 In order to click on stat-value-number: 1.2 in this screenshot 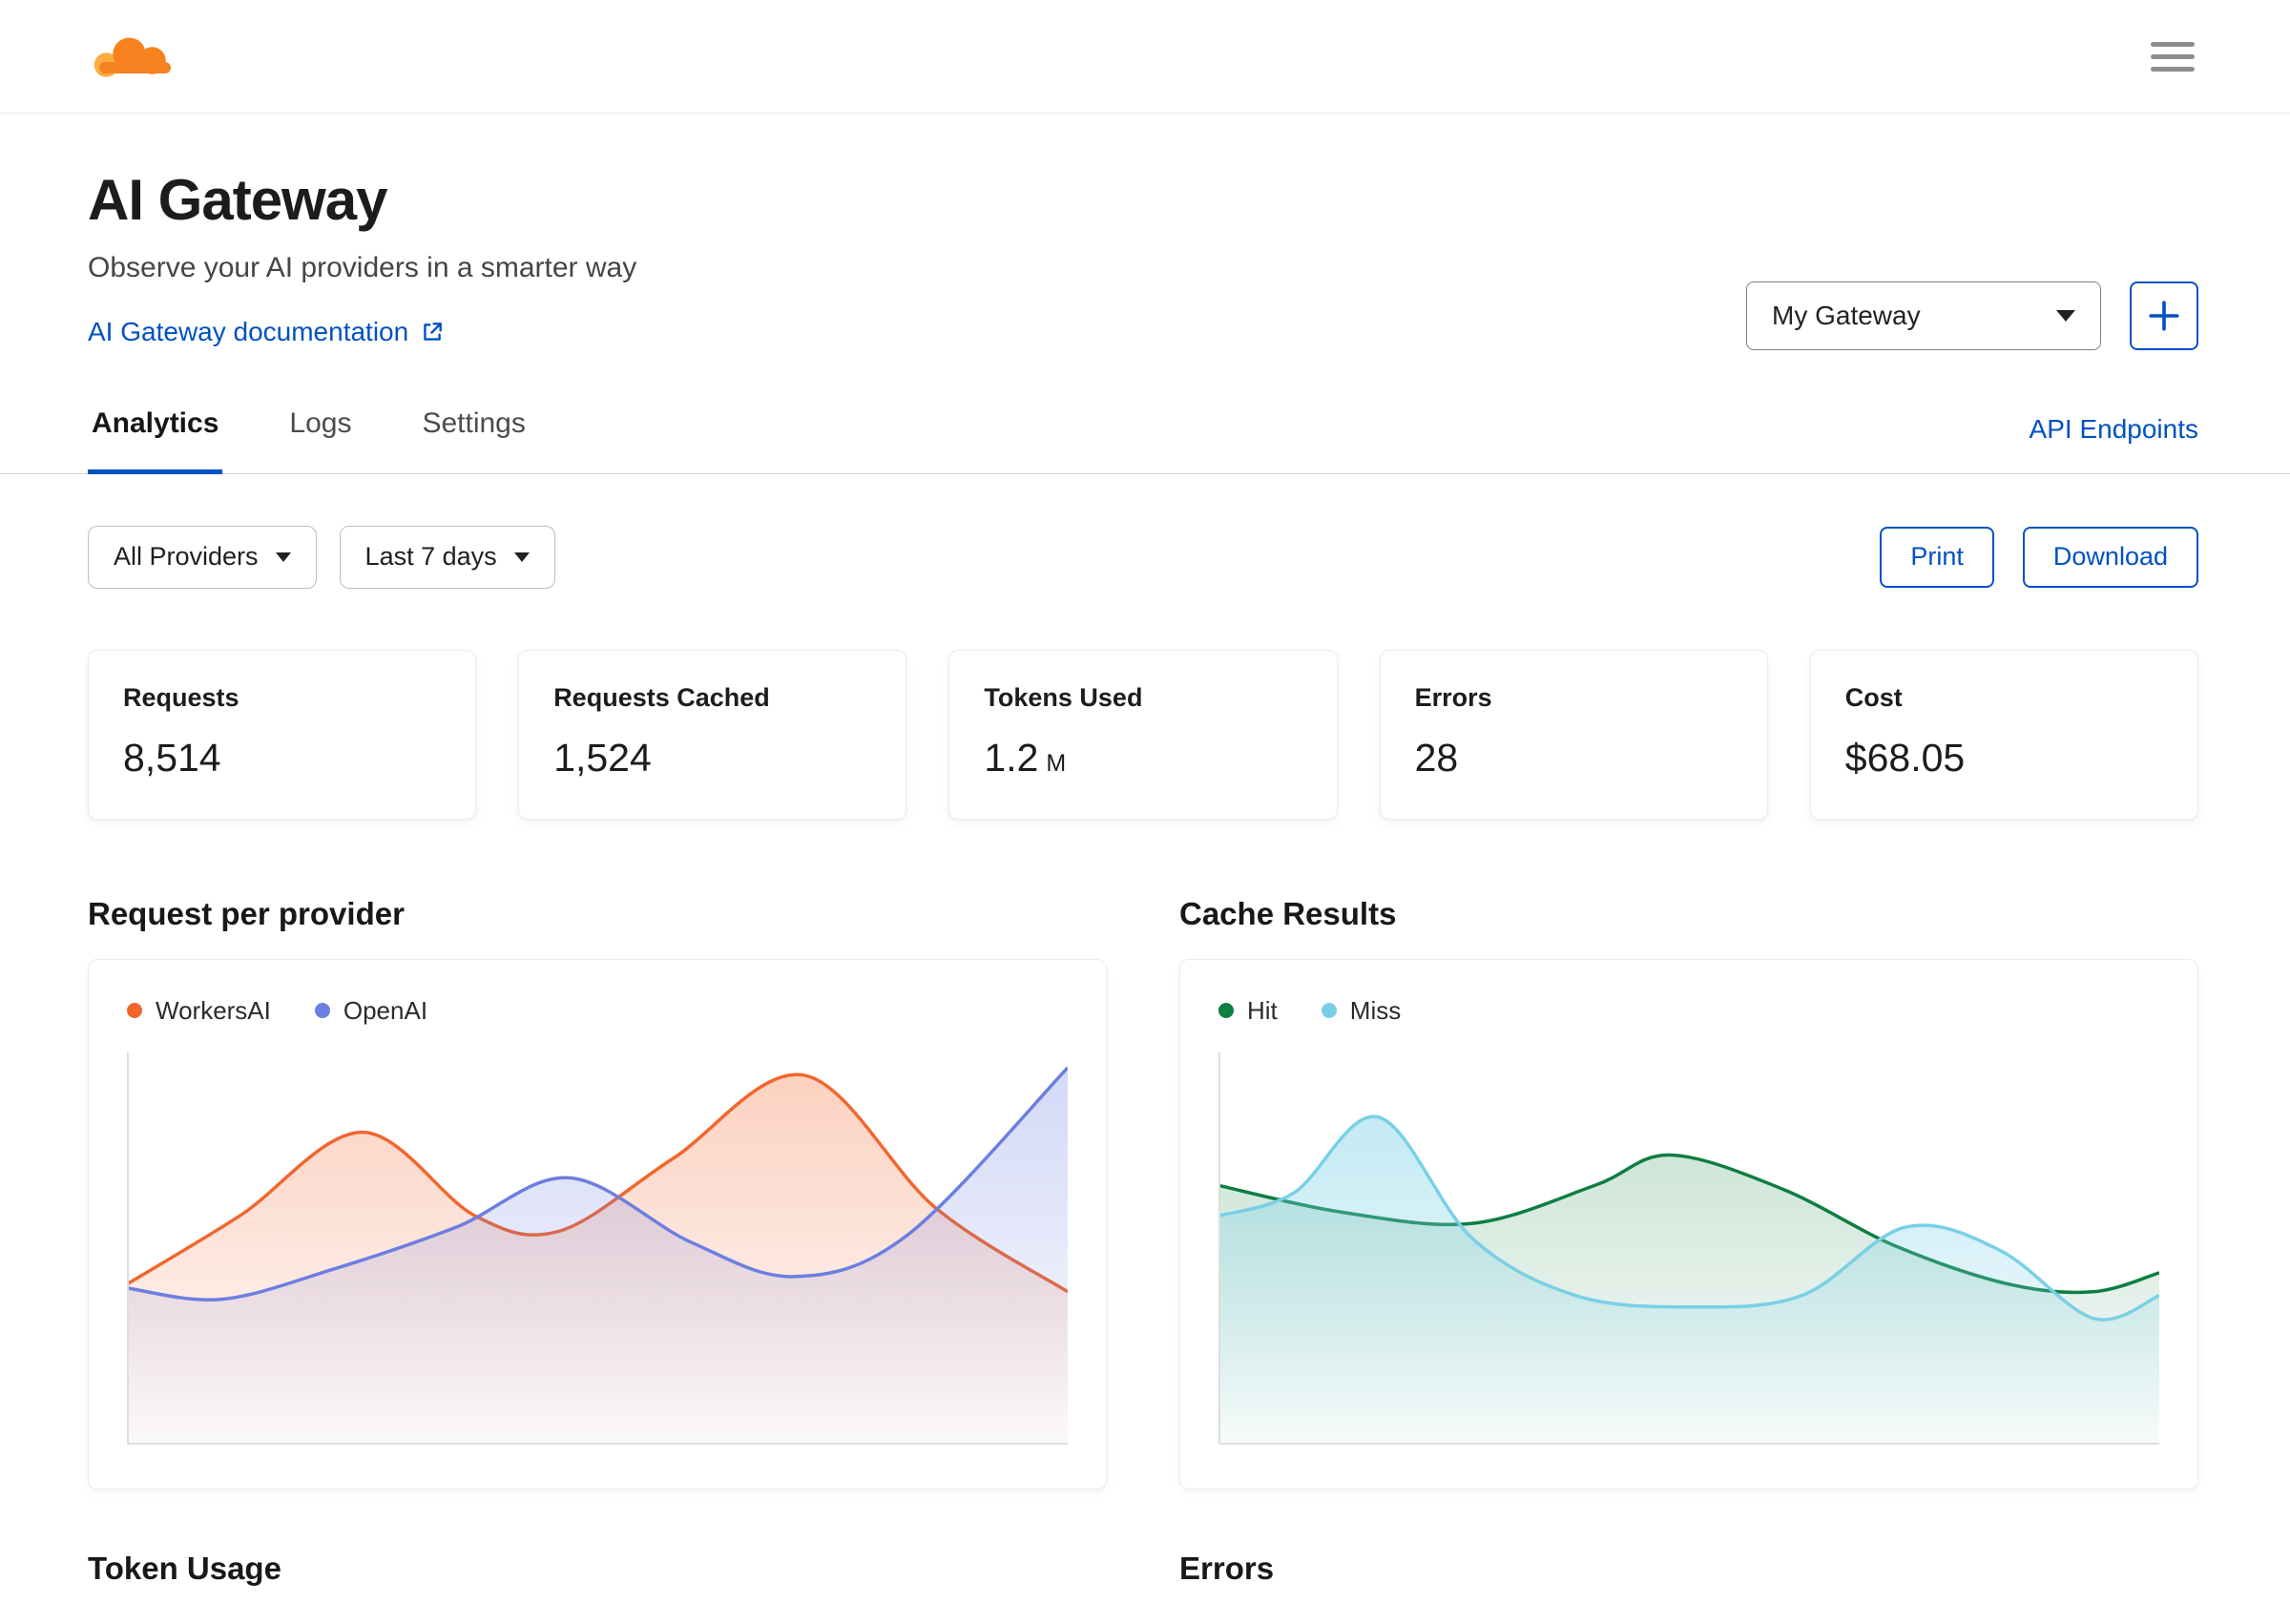, I will do `click(1012, 757)`.